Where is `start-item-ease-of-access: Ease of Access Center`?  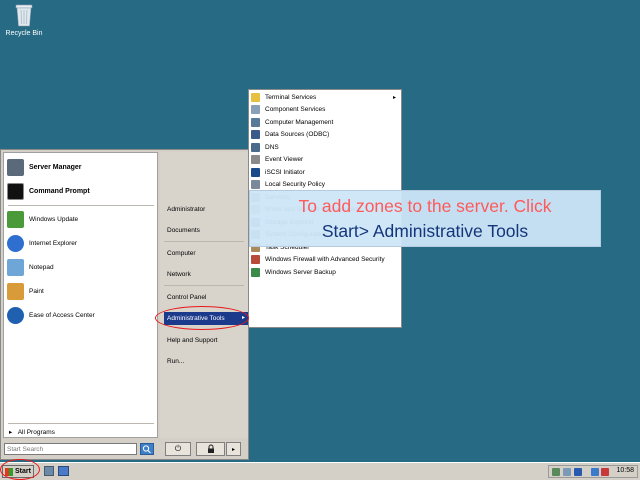 start-item-ease-of-access: Ease of Access Center is located at coordinates (81, 315).